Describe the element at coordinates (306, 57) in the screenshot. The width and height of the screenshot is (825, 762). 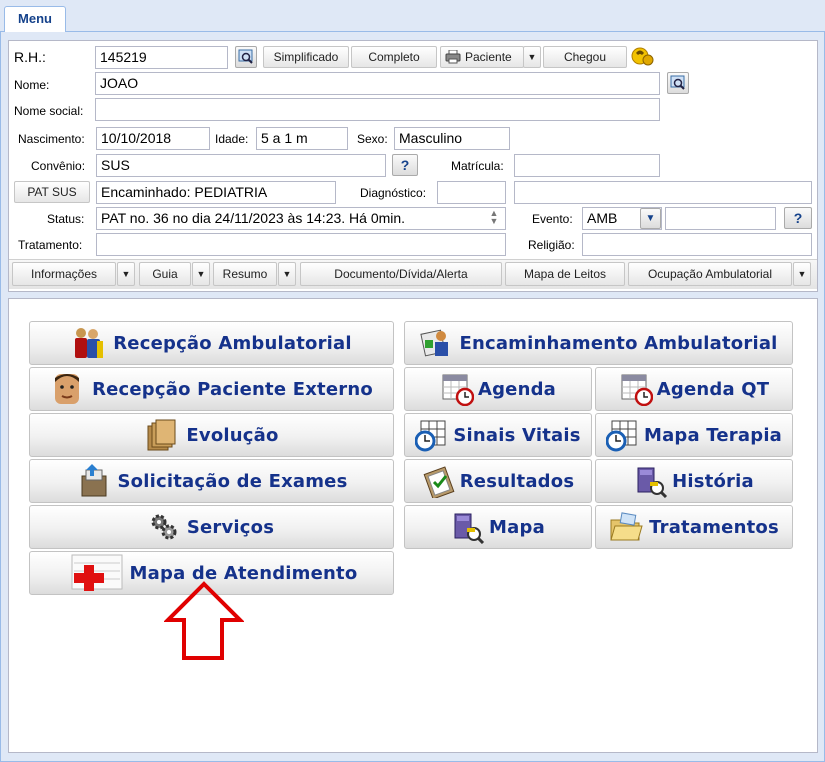
I see `simplificado-button: Simplificado` at that location.